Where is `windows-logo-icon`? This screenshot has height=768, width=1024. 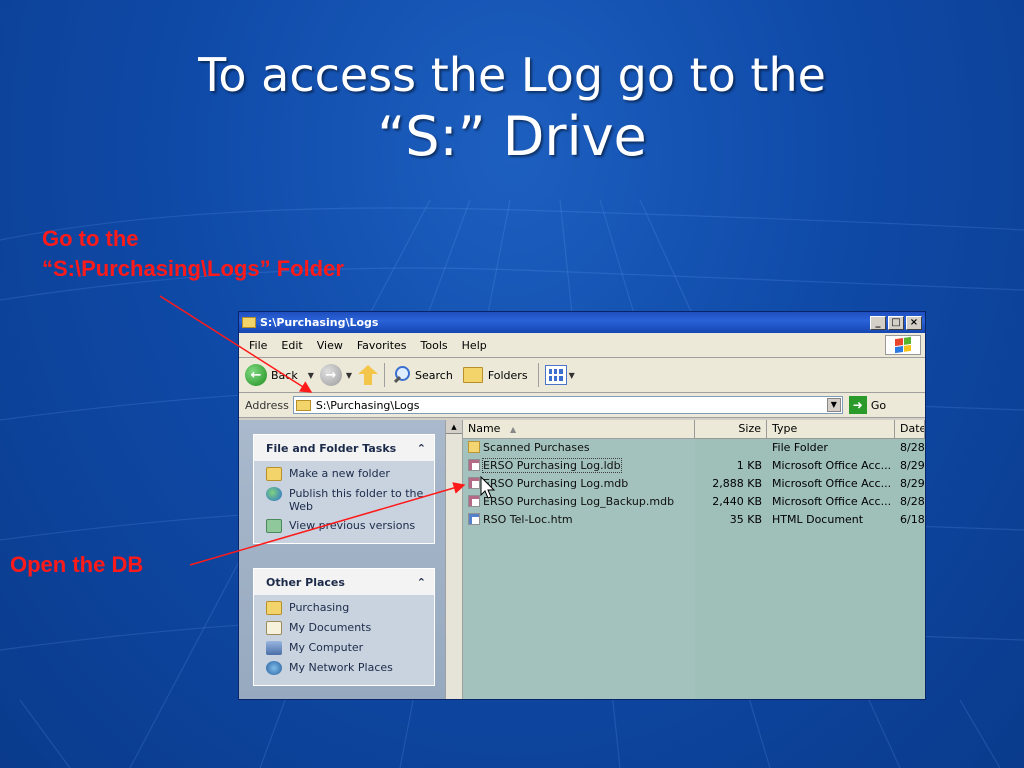 windows-logo-icon is located at coordinates (903, 345).